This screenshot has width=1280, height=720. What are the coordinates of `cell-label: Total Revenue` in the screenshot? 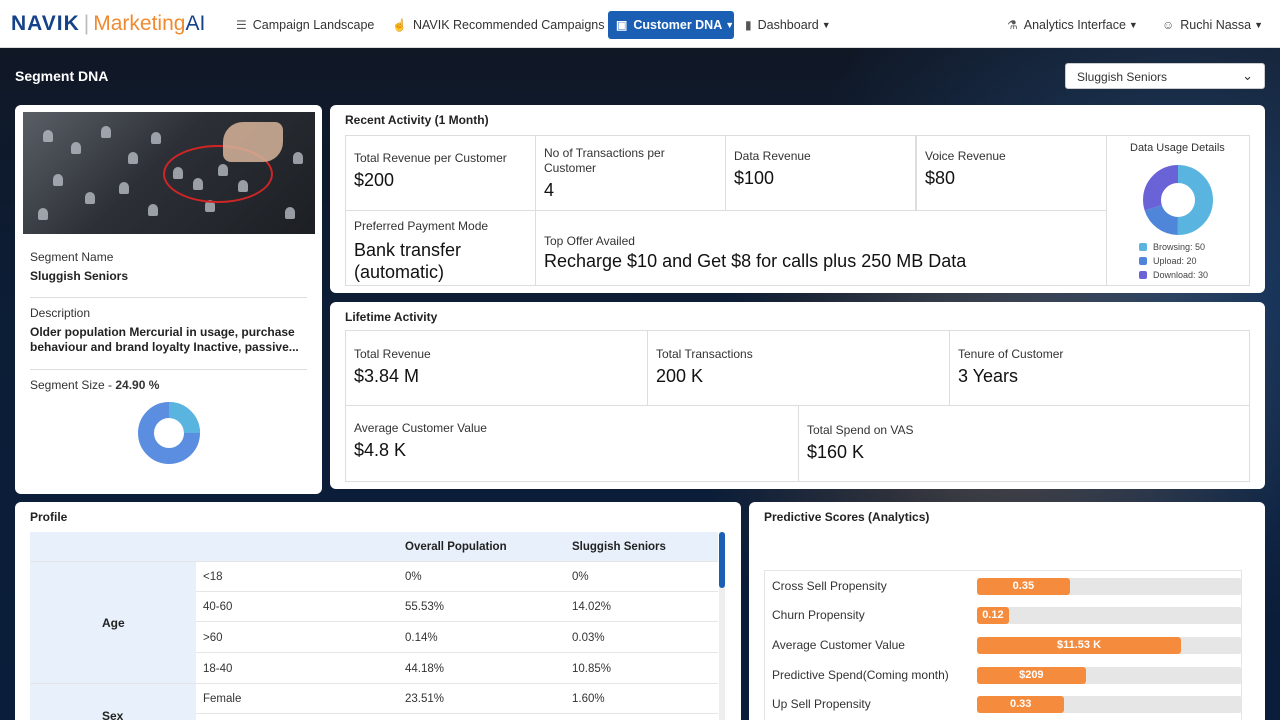 It's located at (392, 354).